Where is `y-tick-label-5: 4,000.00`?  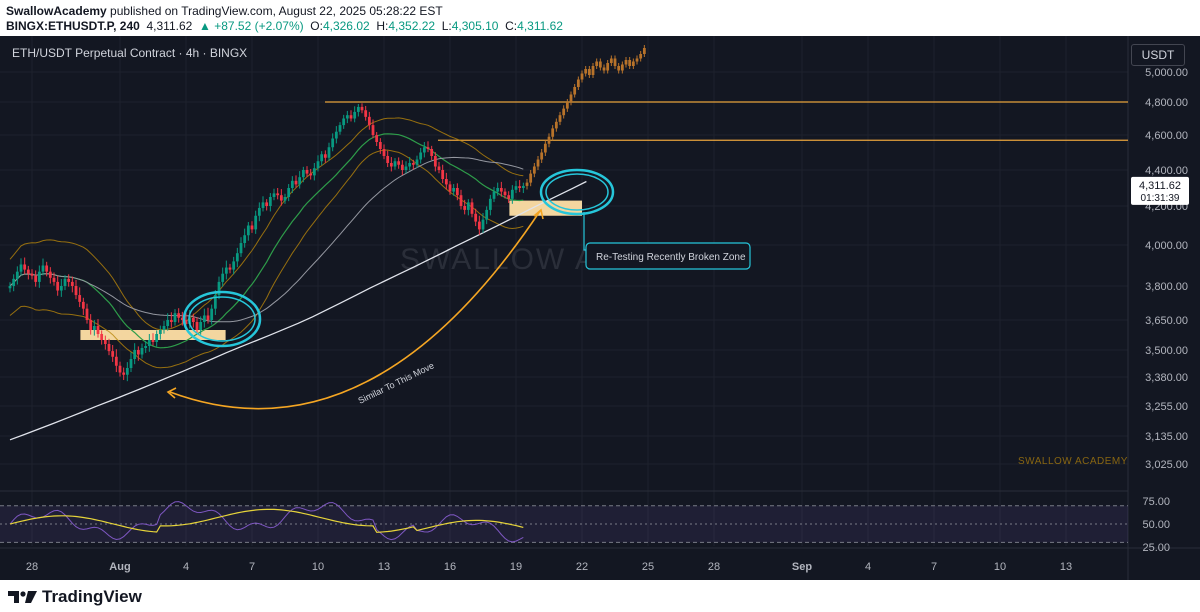
y-tick-label-5: 4,000.00 is located at coordinates (1166, 246).